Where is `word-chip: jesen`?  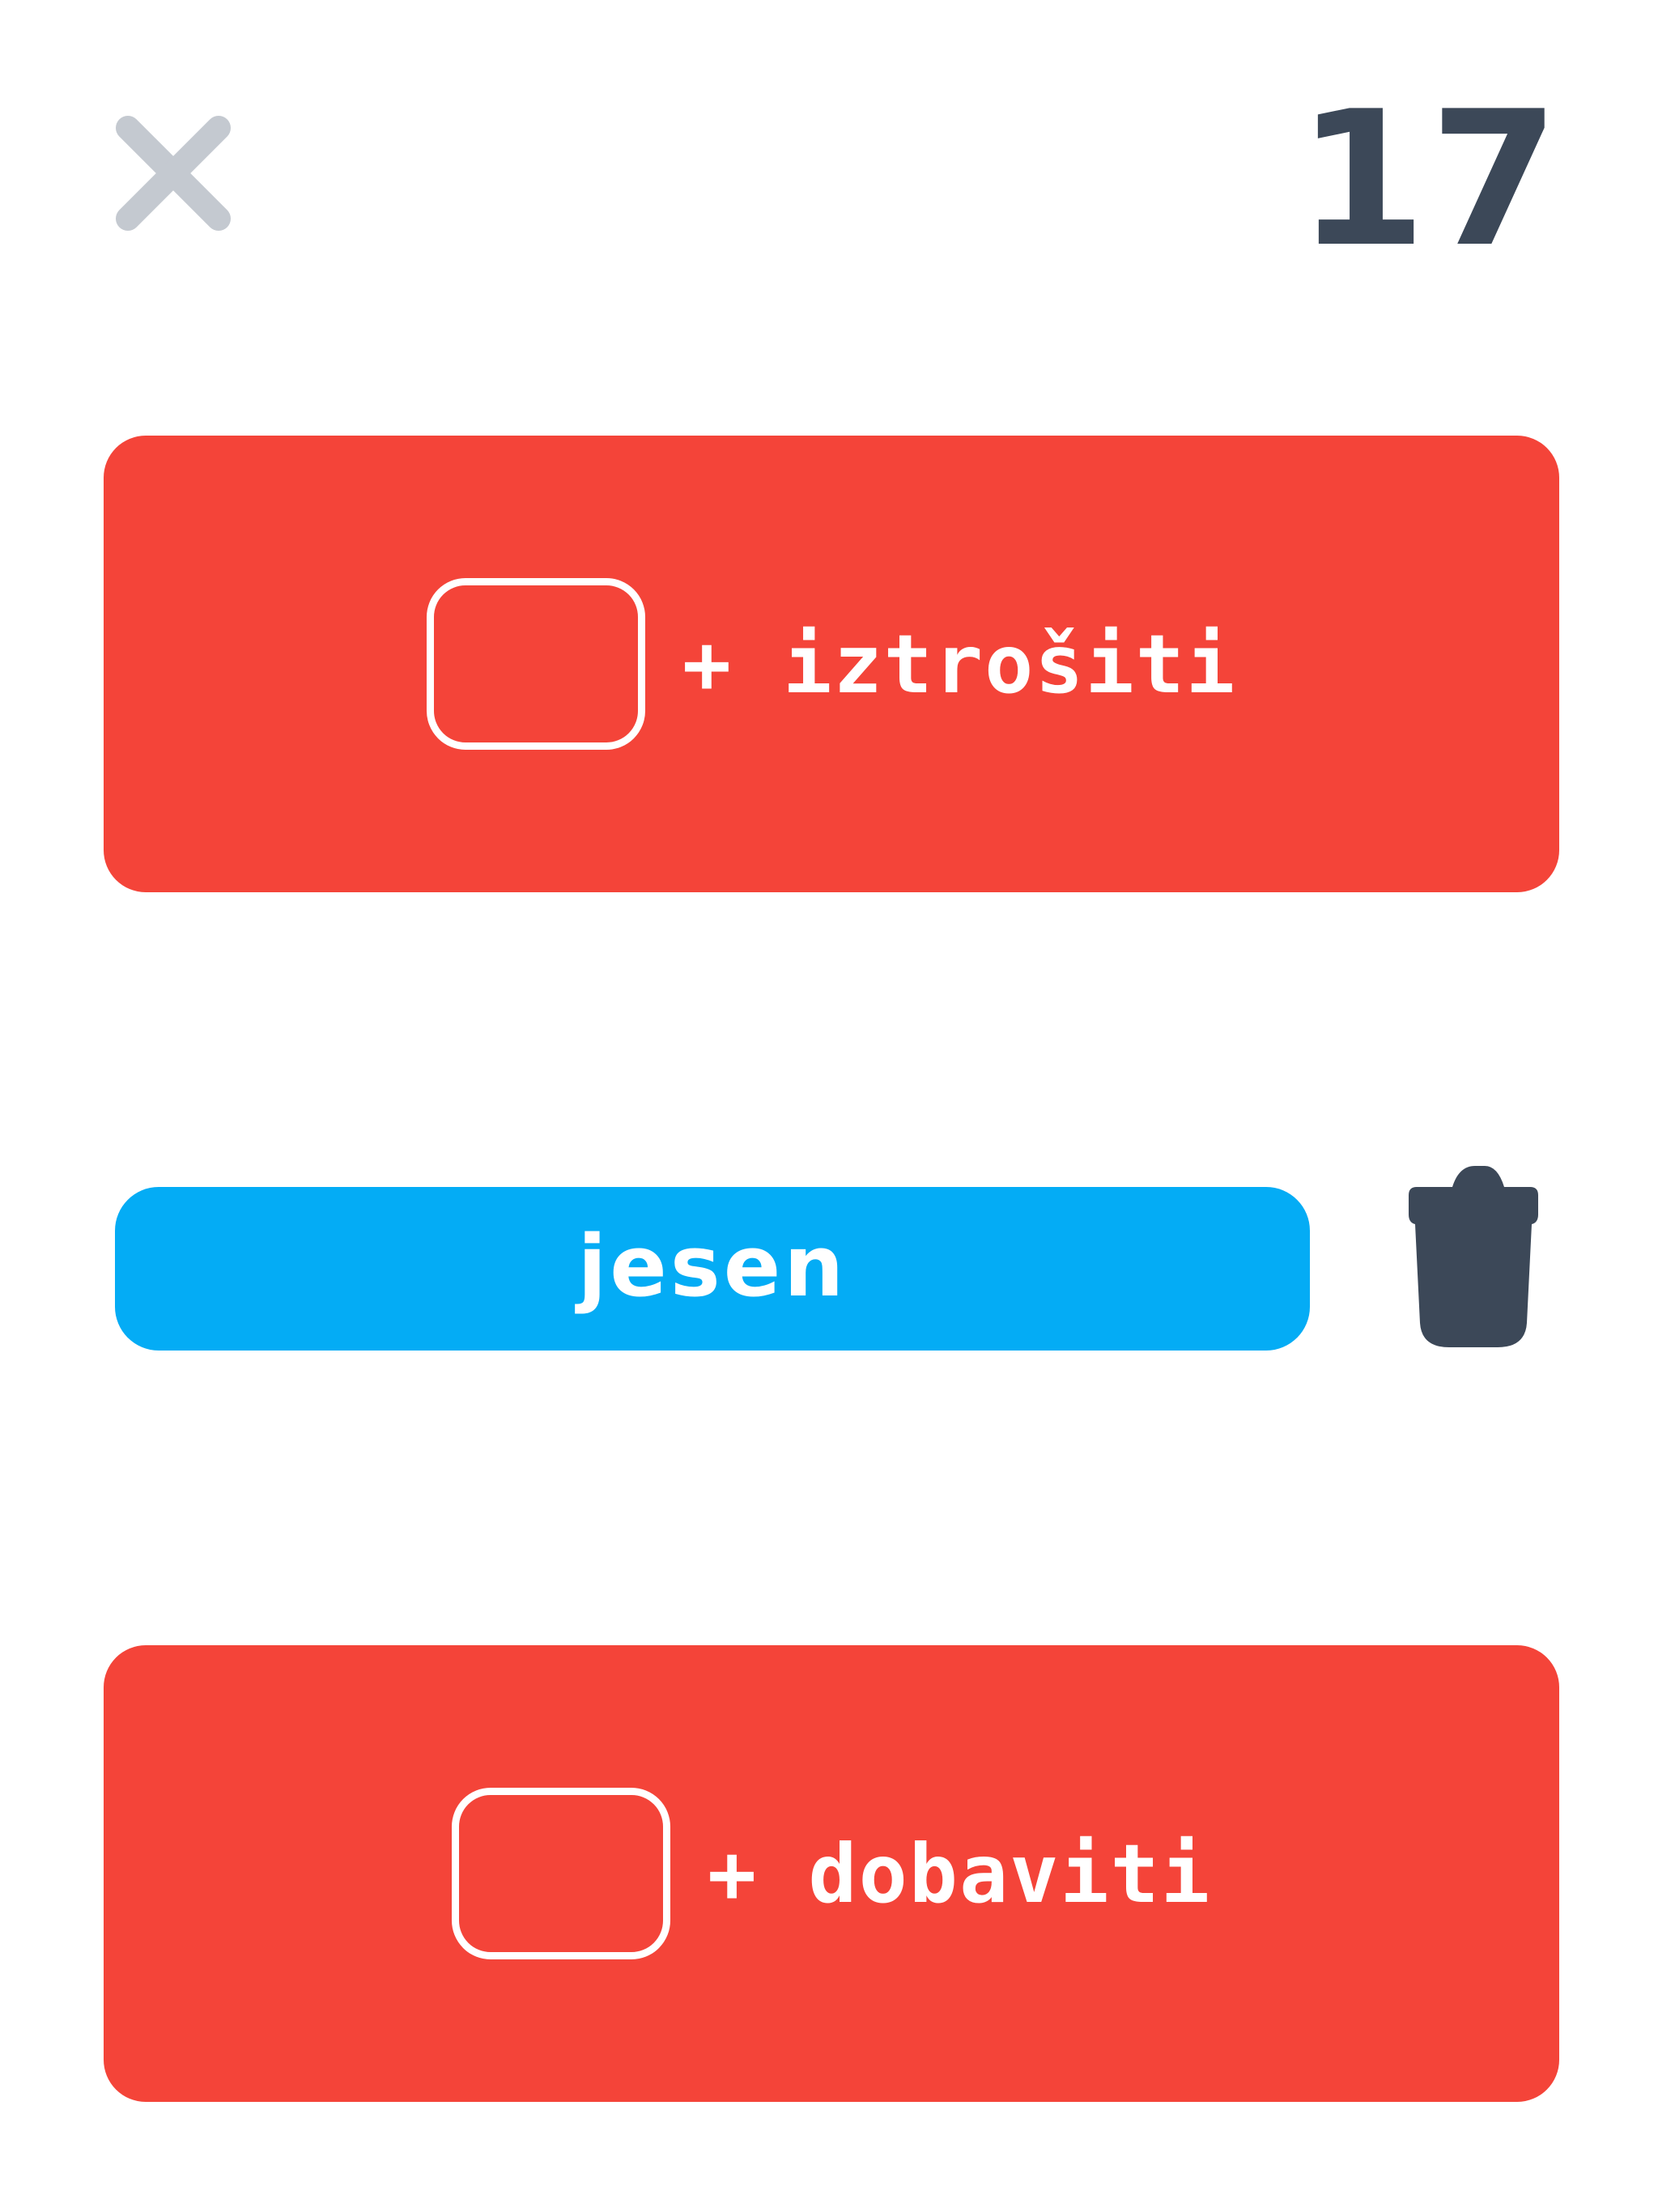 word-chip: jesen is located at coordinates (712, 1269).